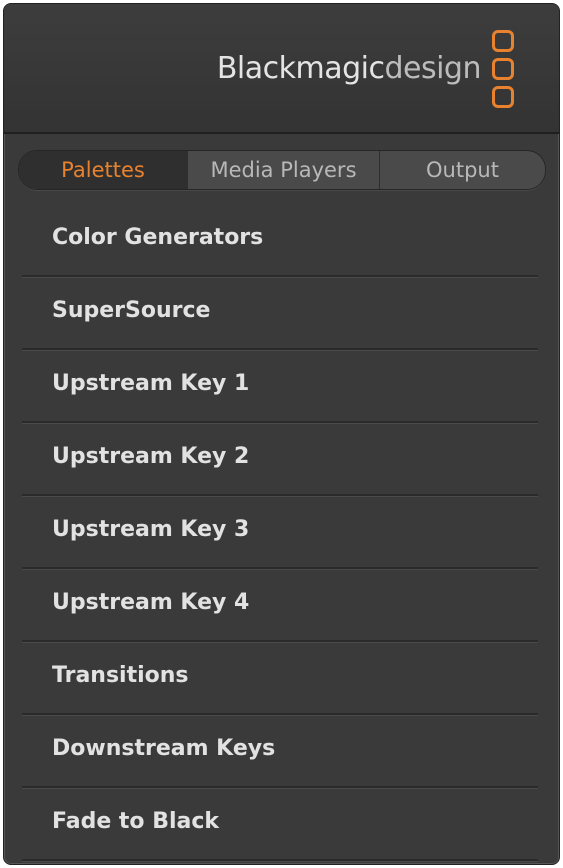 Image resolution: width=563 pixels, height=868 pixels. I want to click on tab-palettes: Palettes, so click(103, 170).